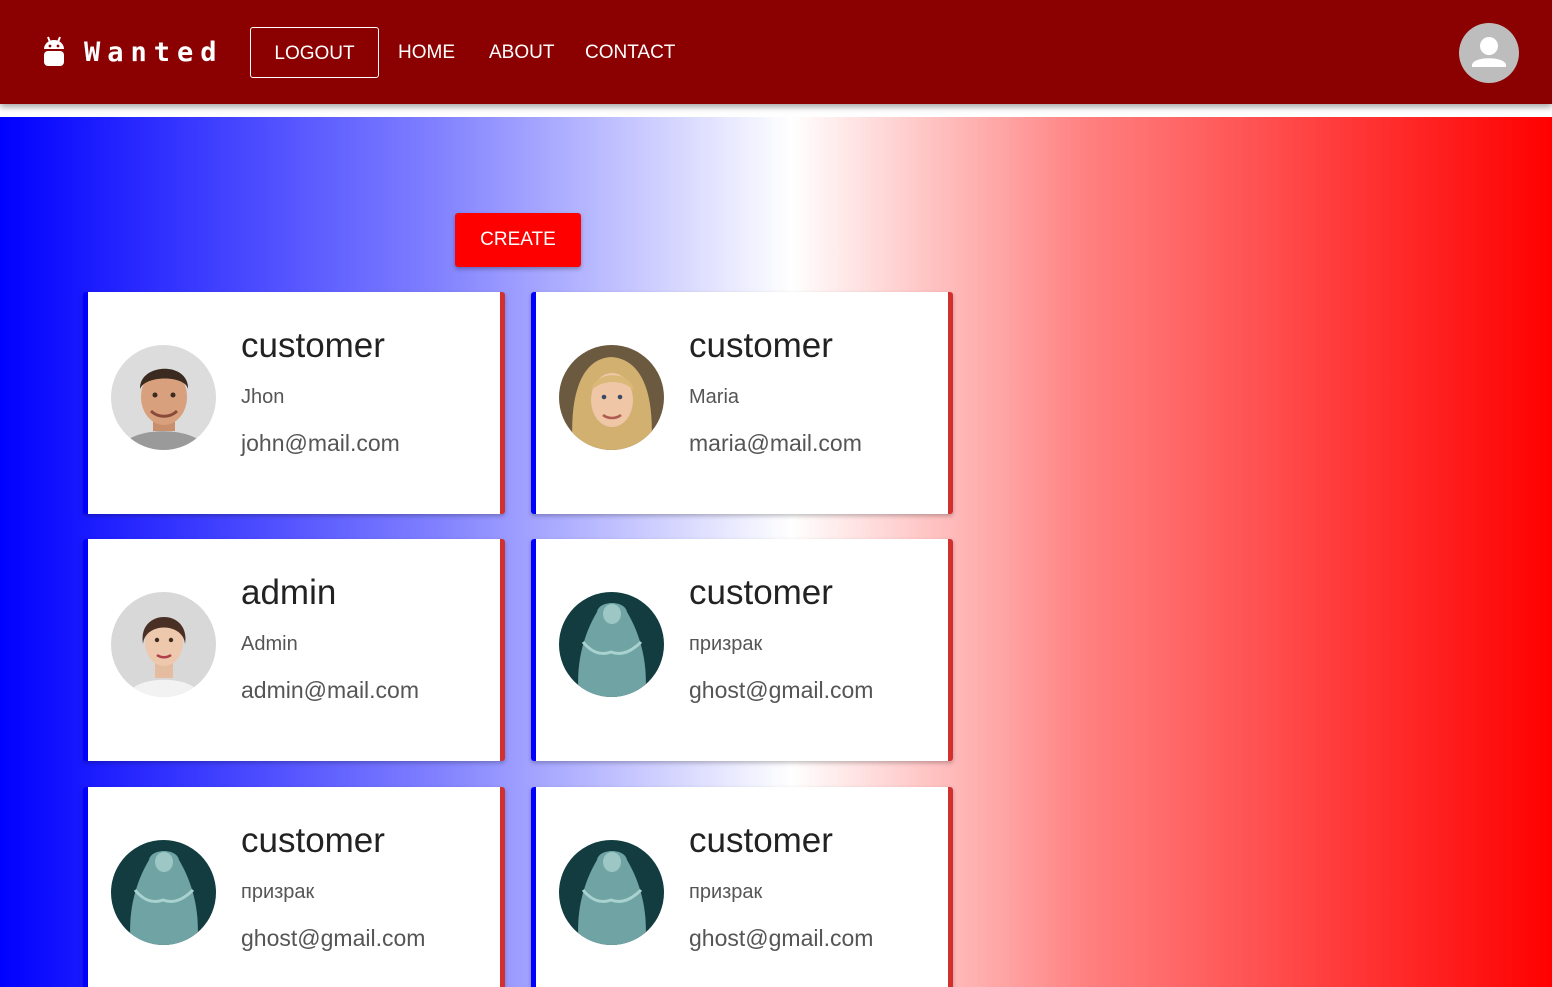  What do you see at coordinates (742, 403) in the screenshot?
I see `user-card: customer Maria maria@mail.com` at bounding box center [742, 403].